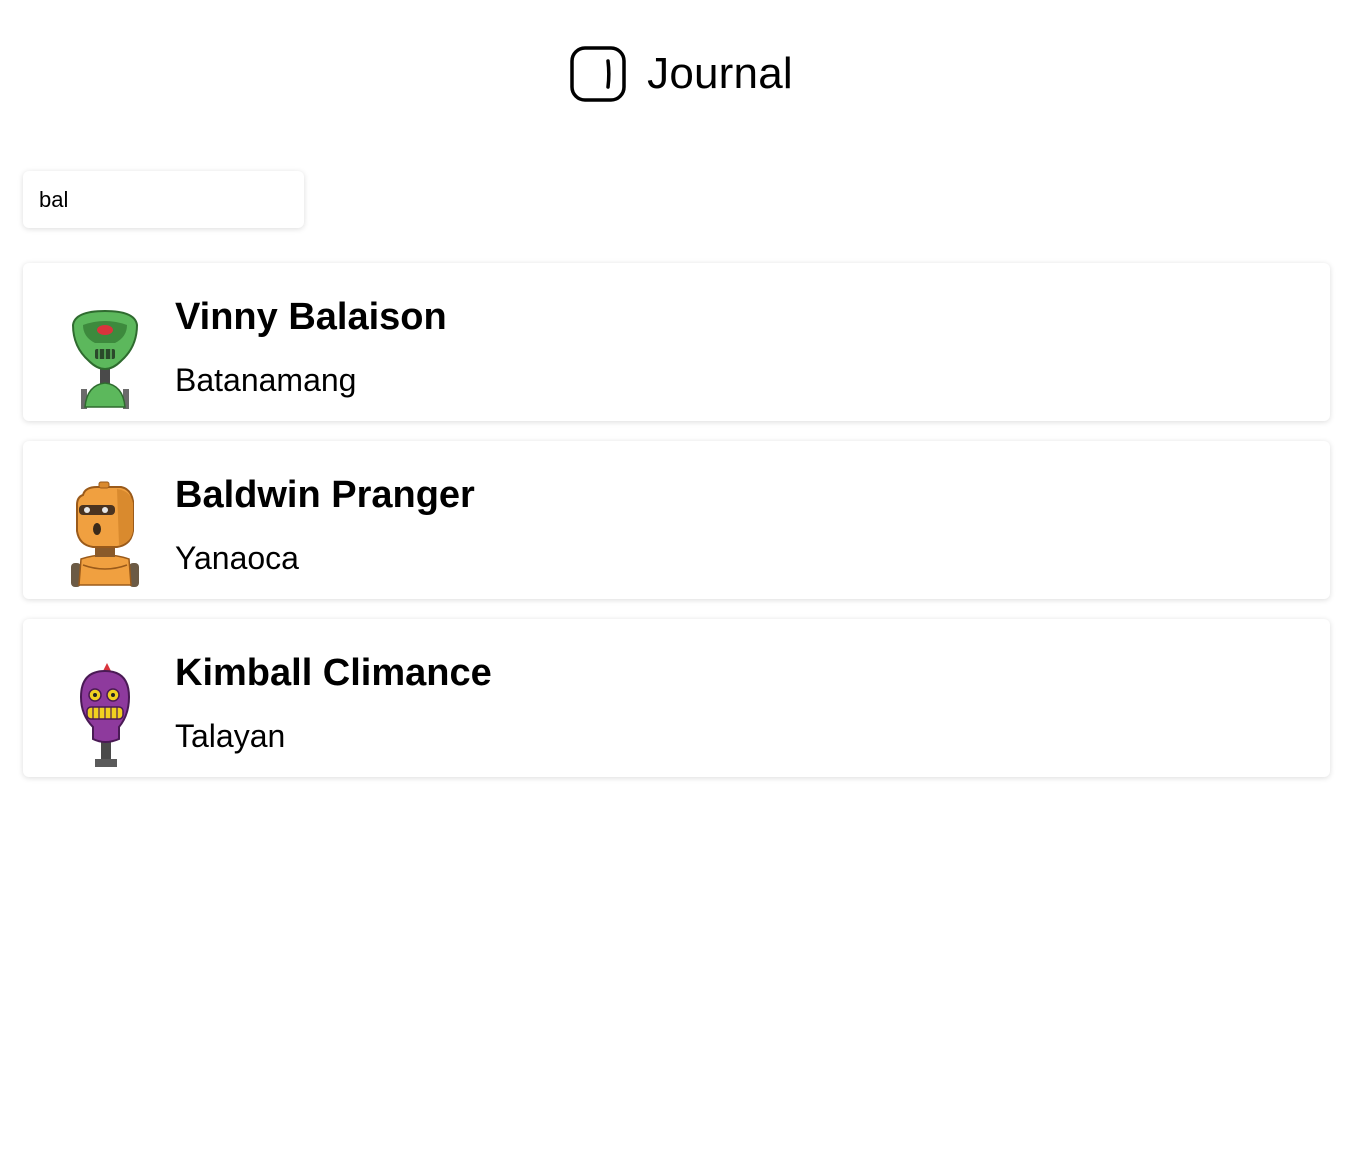 The width and height of the screenshot is (1362, 1176). I want to click on person-name: Baldwin Pranger, so click(325, 495).